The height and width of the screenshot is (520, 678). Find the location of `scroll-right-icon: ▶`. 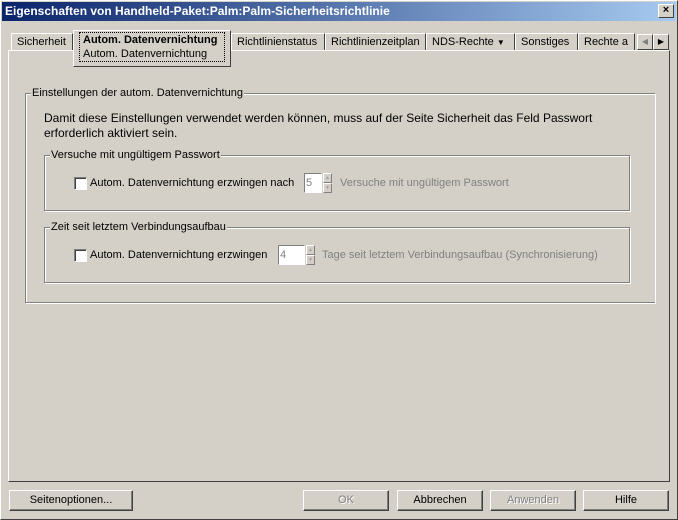

scroll-right-icon: ▶ is located at coordinates (661, 42).